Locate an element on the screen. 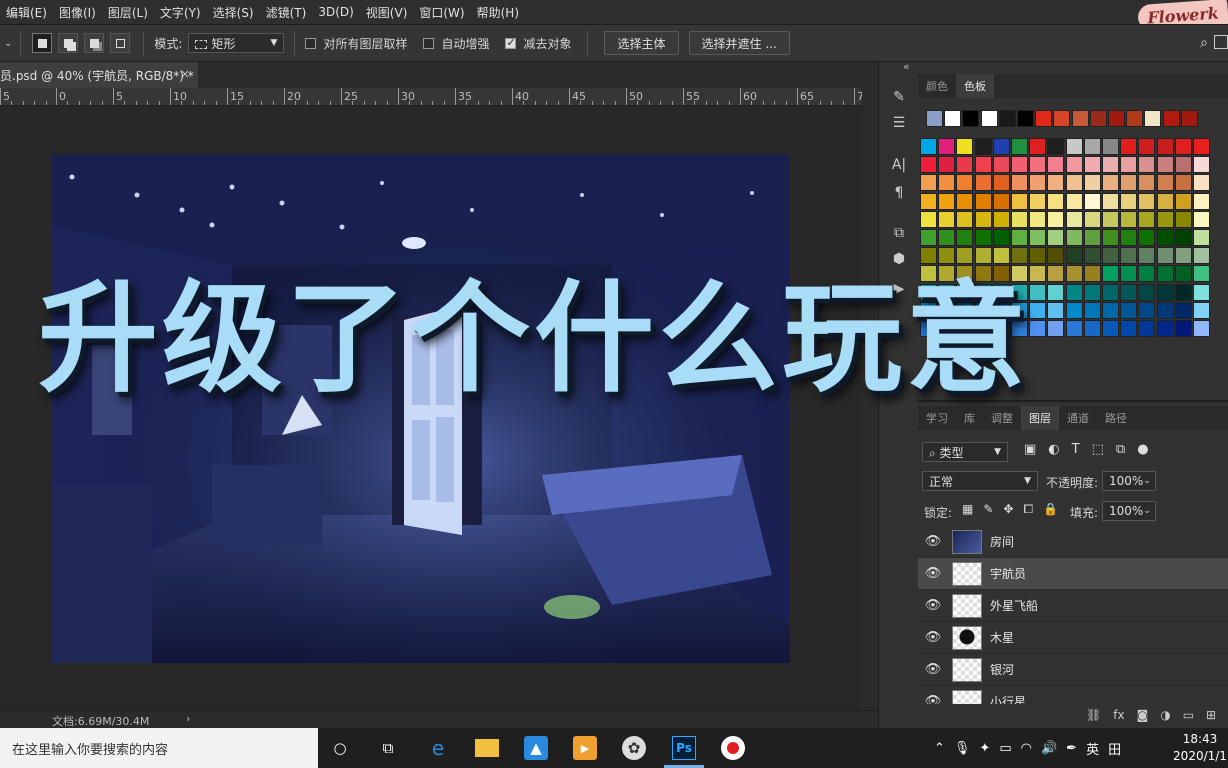 This screenshot has width=1228, height=768. ime-language-indicator: 英 is located at coordinates (1092, 748).